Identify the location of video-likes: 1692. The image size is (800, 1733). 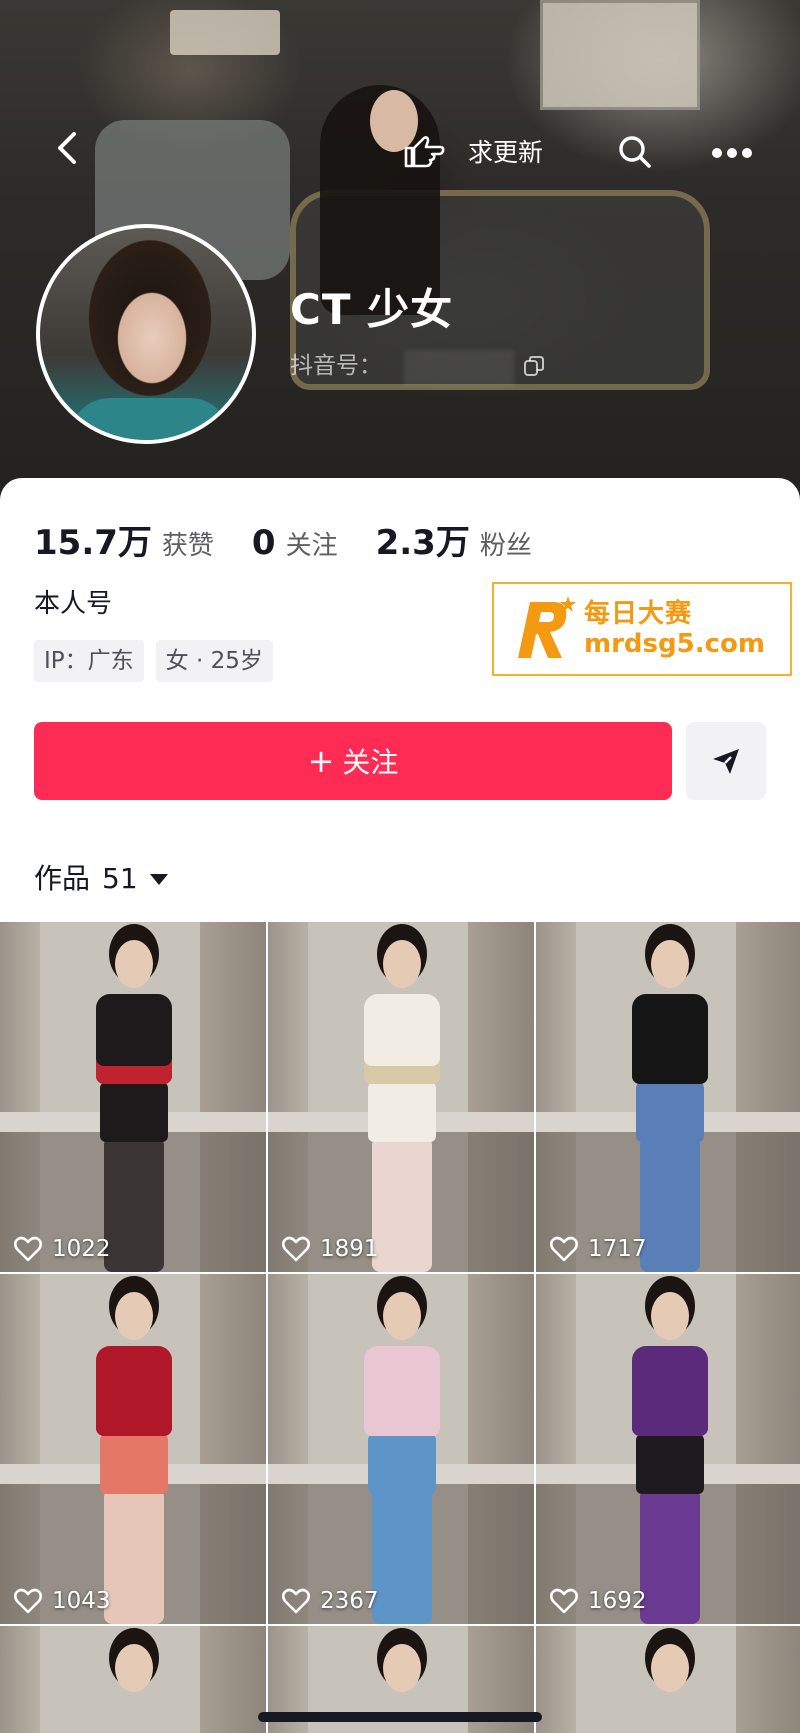
(598, 1601).